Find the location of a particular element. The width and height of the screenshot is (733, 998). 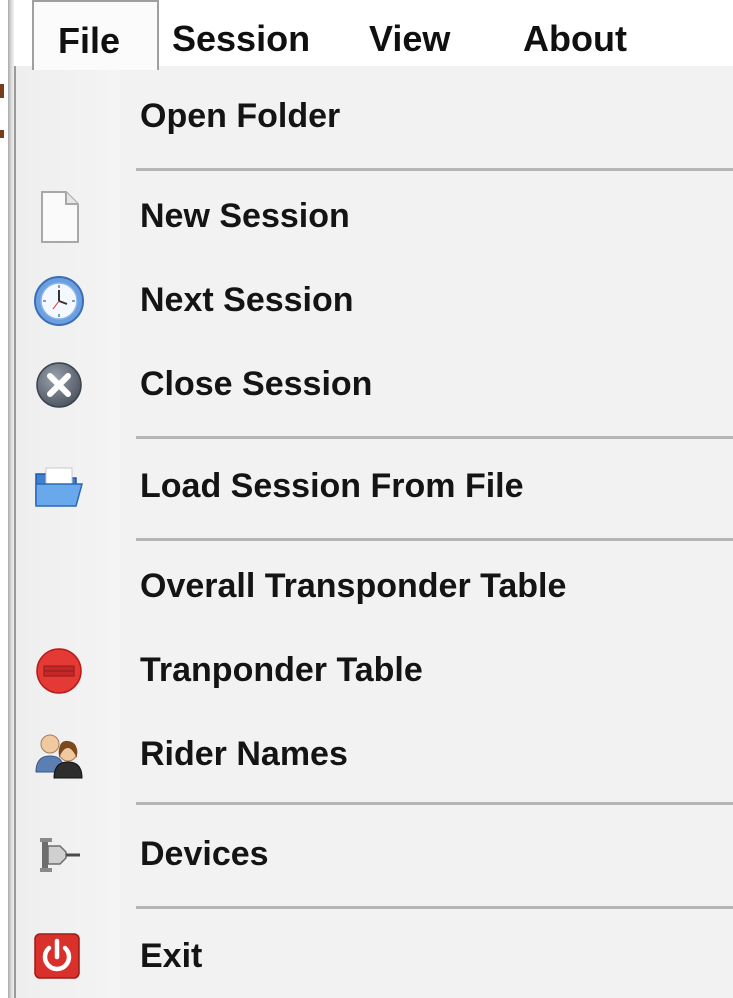

menu-bar: File Session View About is located at coordinates (373, 35).